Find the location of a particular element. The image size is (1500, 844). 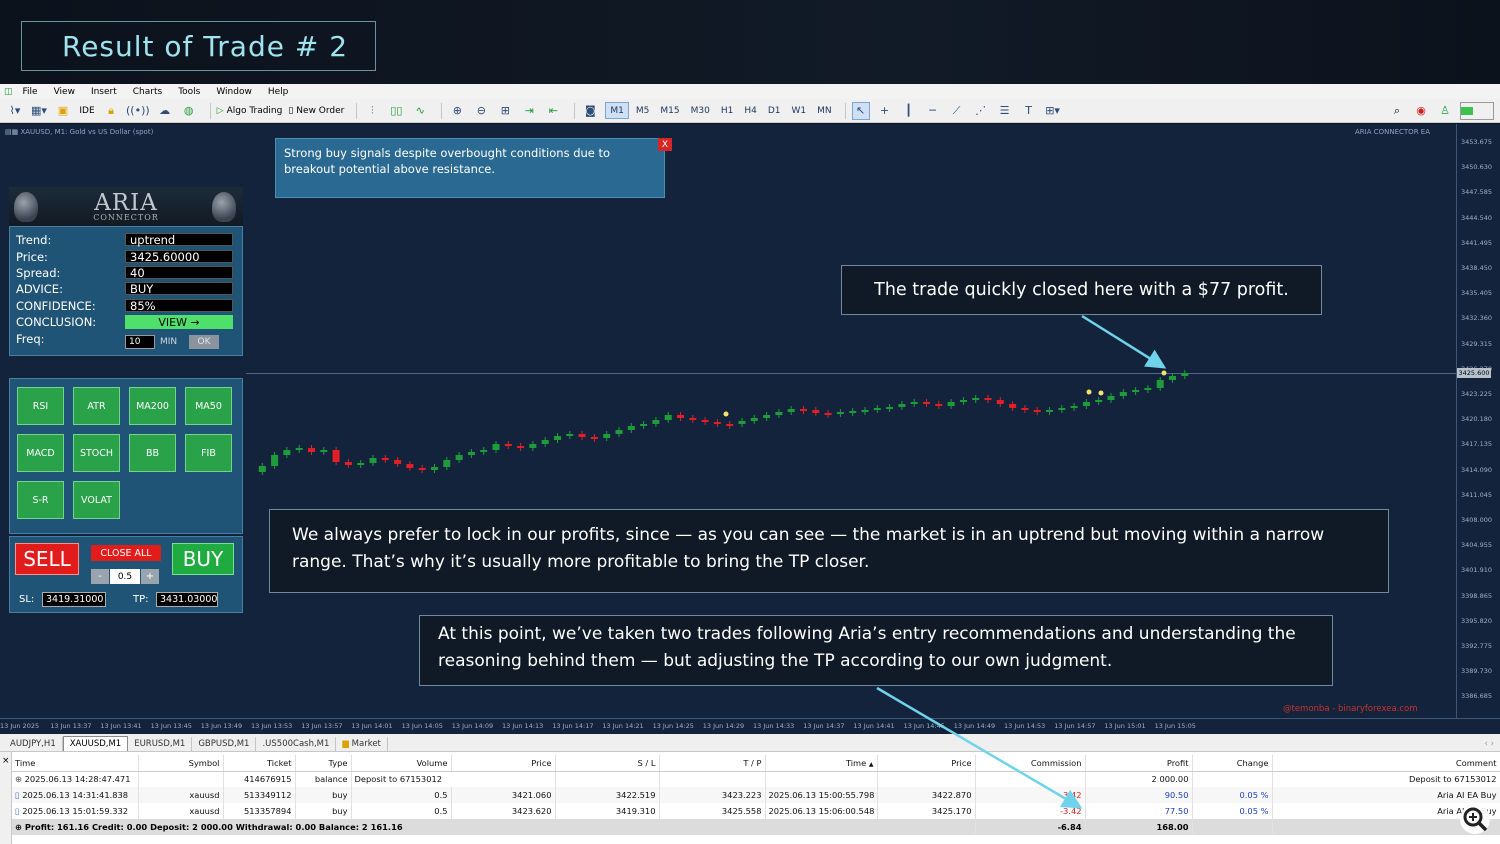

annotation-arrows is located at coordinates (1021, 561).